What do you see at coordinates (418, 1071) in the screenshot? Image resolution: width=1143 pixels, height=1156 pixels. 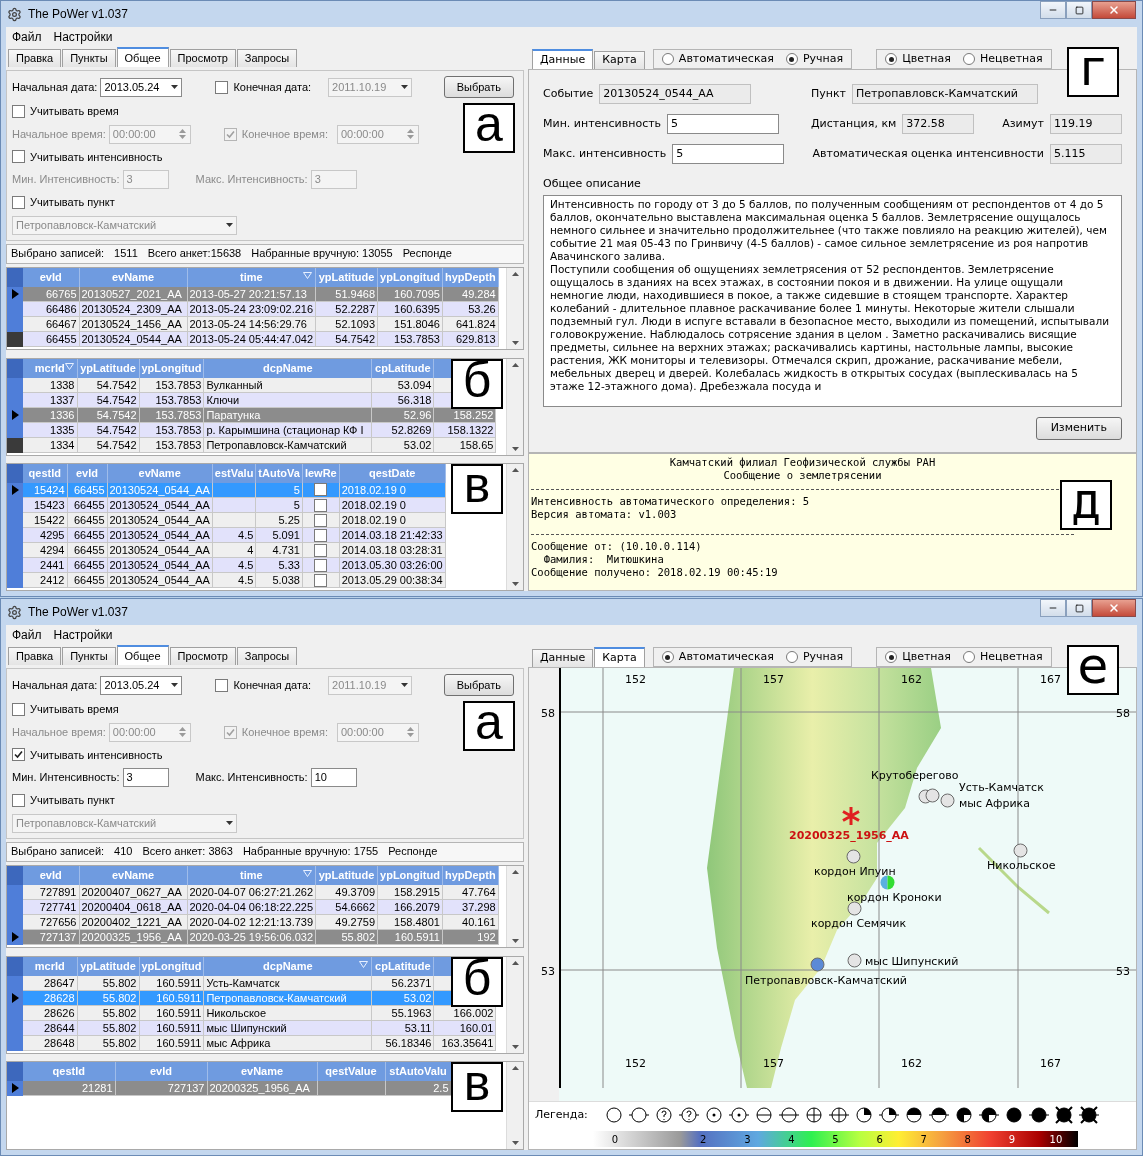 I see `column-header: stAutoValu` at bounding box center [418, 1071].